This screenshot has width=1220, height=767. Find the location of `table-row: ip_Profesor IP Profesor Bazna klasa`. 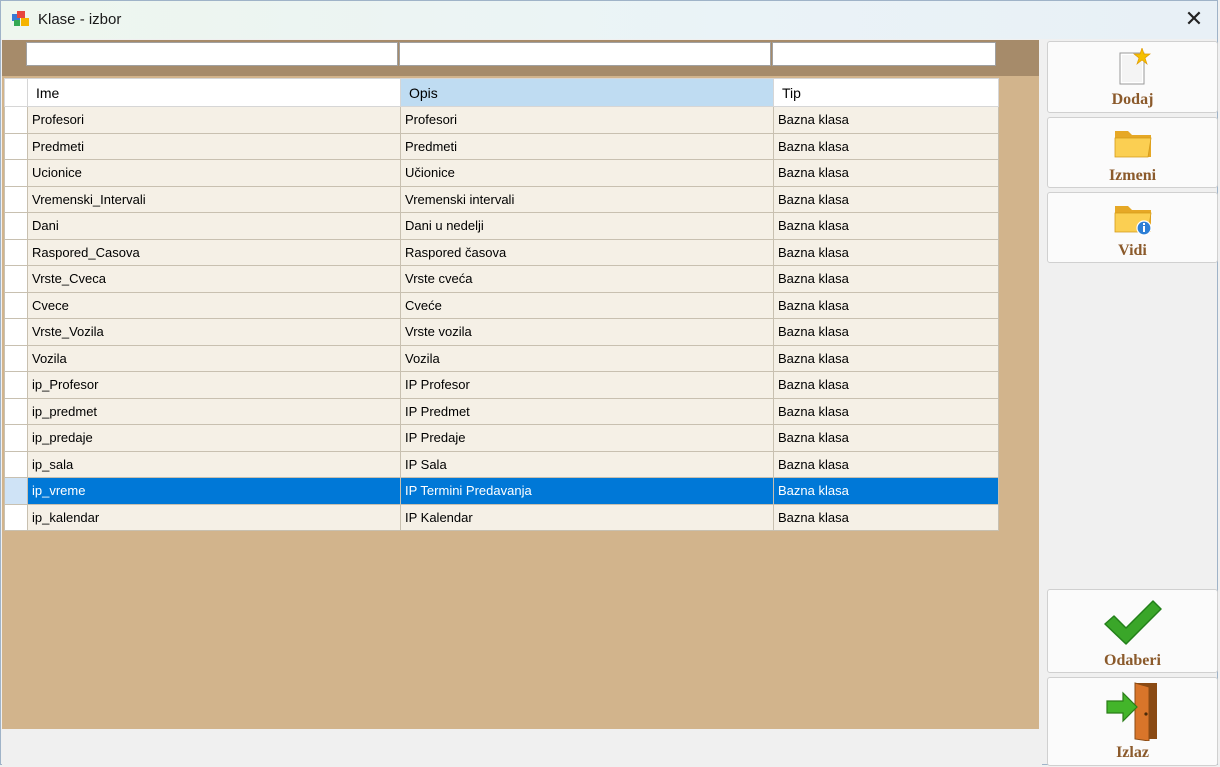

table-row: ip_Profesor IP Profesor Bazna klasa is located at coordinates (501, 385).